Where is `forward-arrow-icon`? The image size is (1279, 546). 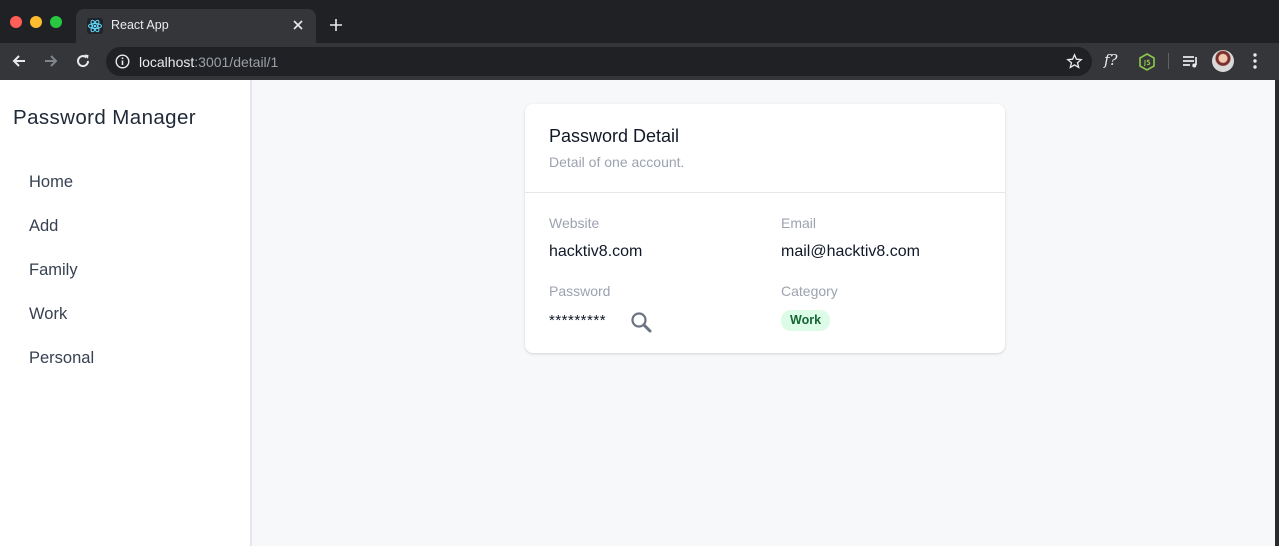
forward-arrow-icon is located at coordinates (51, 61).